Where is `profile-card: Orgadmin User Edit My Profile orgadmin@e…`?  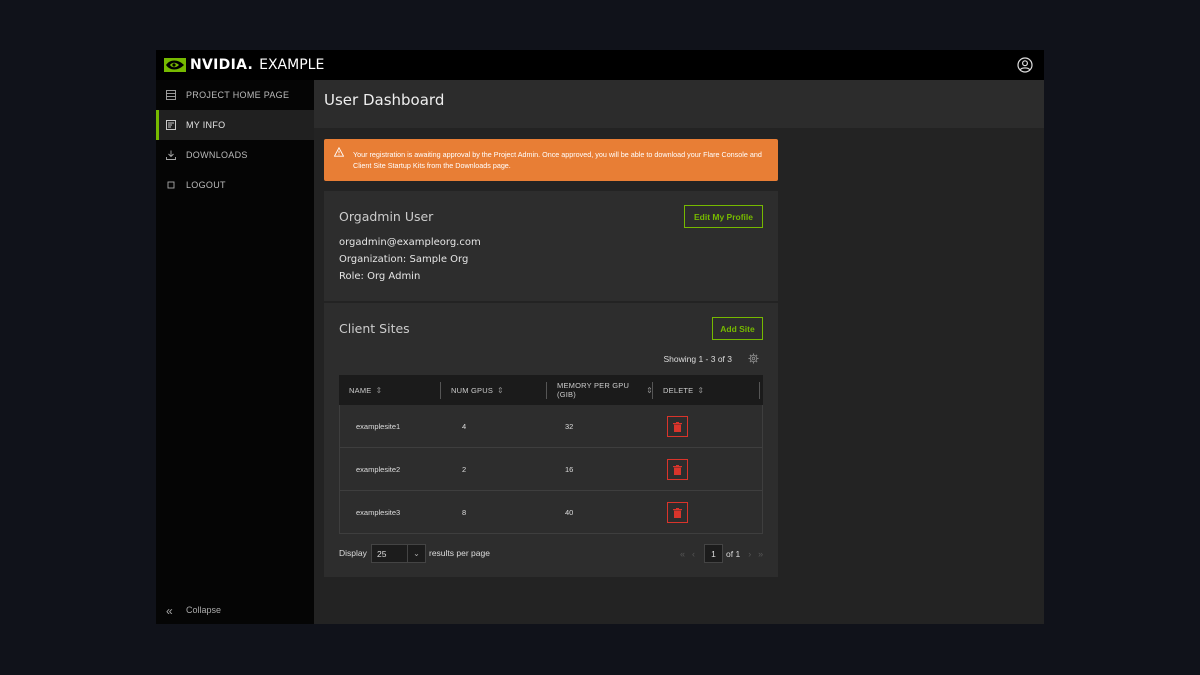
profile-card: Orgadmin User Edit My Profile orgadmin@e… is located at coordinates (551, 246).